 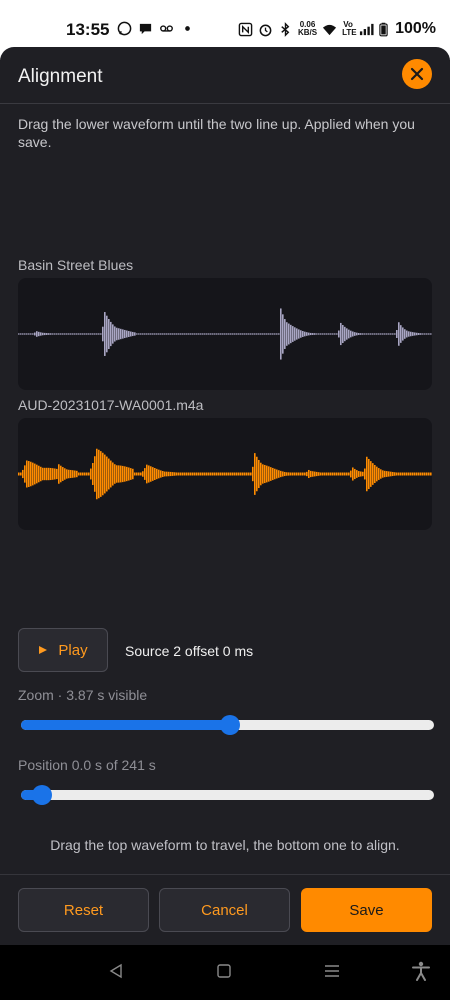 What do you see at coordinates (366, 910) in the screenshot?
I see `save-button: Save` at bounding box center [366, 910].